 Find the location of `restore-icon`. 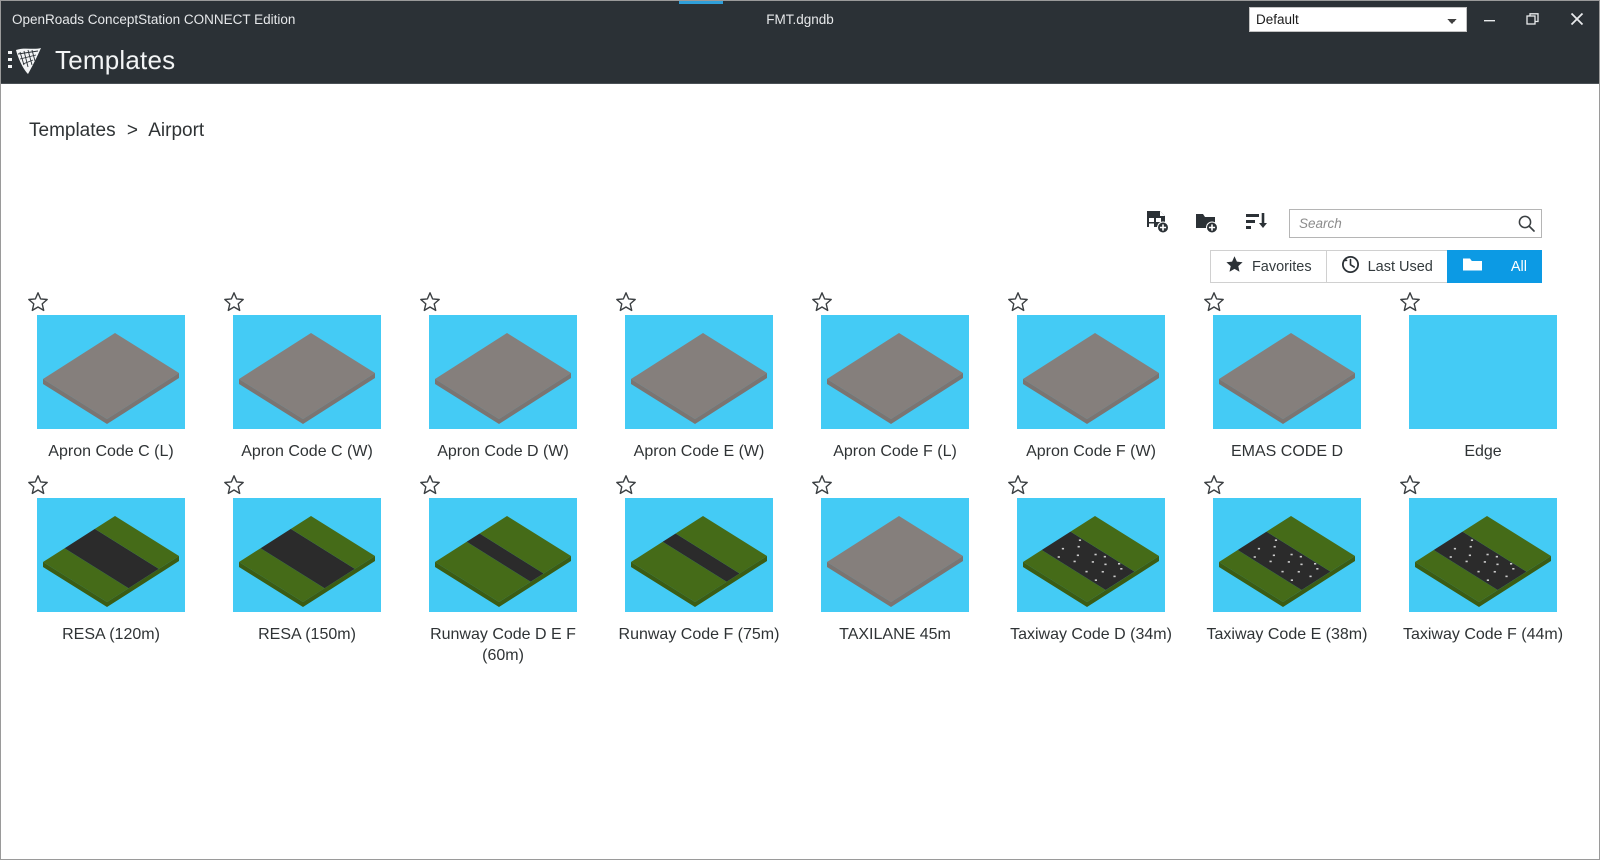

restore-icon is located at coordinates (1533, 19).